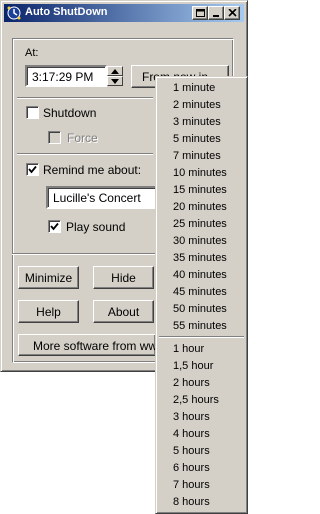  What do you see at coordinates (48, 277) in the screenshot?
I see `minimize-button: Minimize` at bounding box center [48, 277].